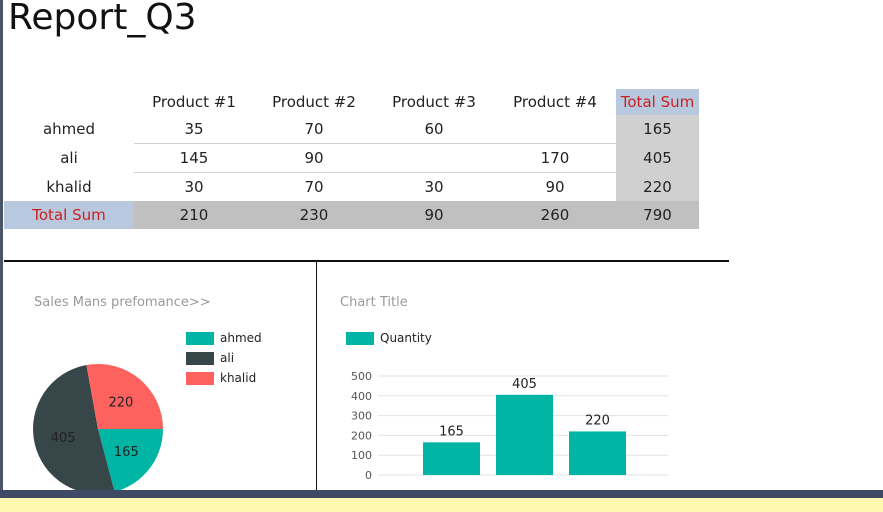 This screenshot has width=883, height=512. What do you see at coordinates (102, 19) in the screenshot?
I see `report-title: Report_Q3` at bounding box center [102, 19].